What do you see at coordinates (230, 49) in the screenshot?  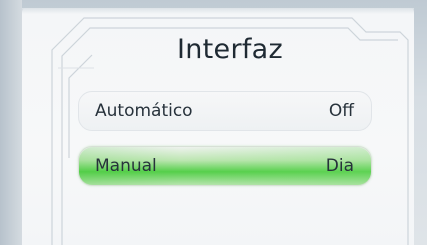 I see `page-title: Interfaz` at bounding box center [230, 49].